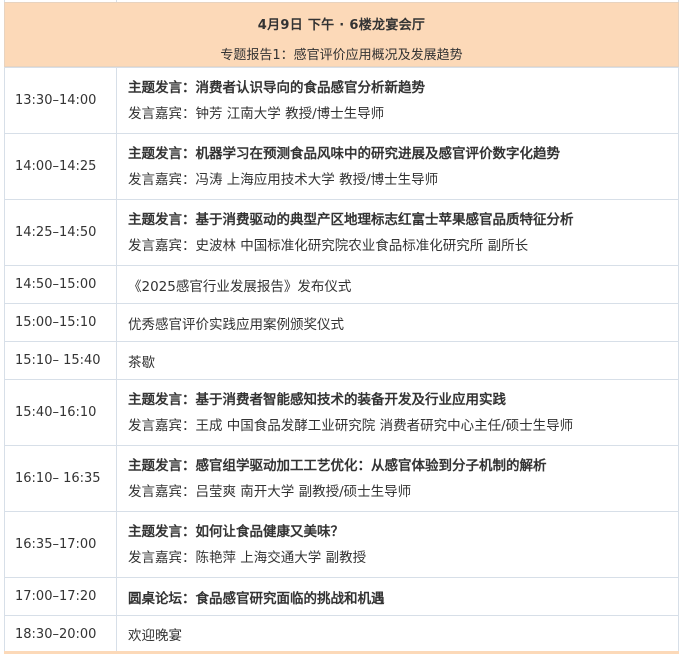 This screenshot has height=654, width=683. What do you see at coordinates (341, 55) in the screenshot?
I see `session-subtitle: 专题报告1：感官评价应用概况及发展趋势` at bounding box center [341, 55].